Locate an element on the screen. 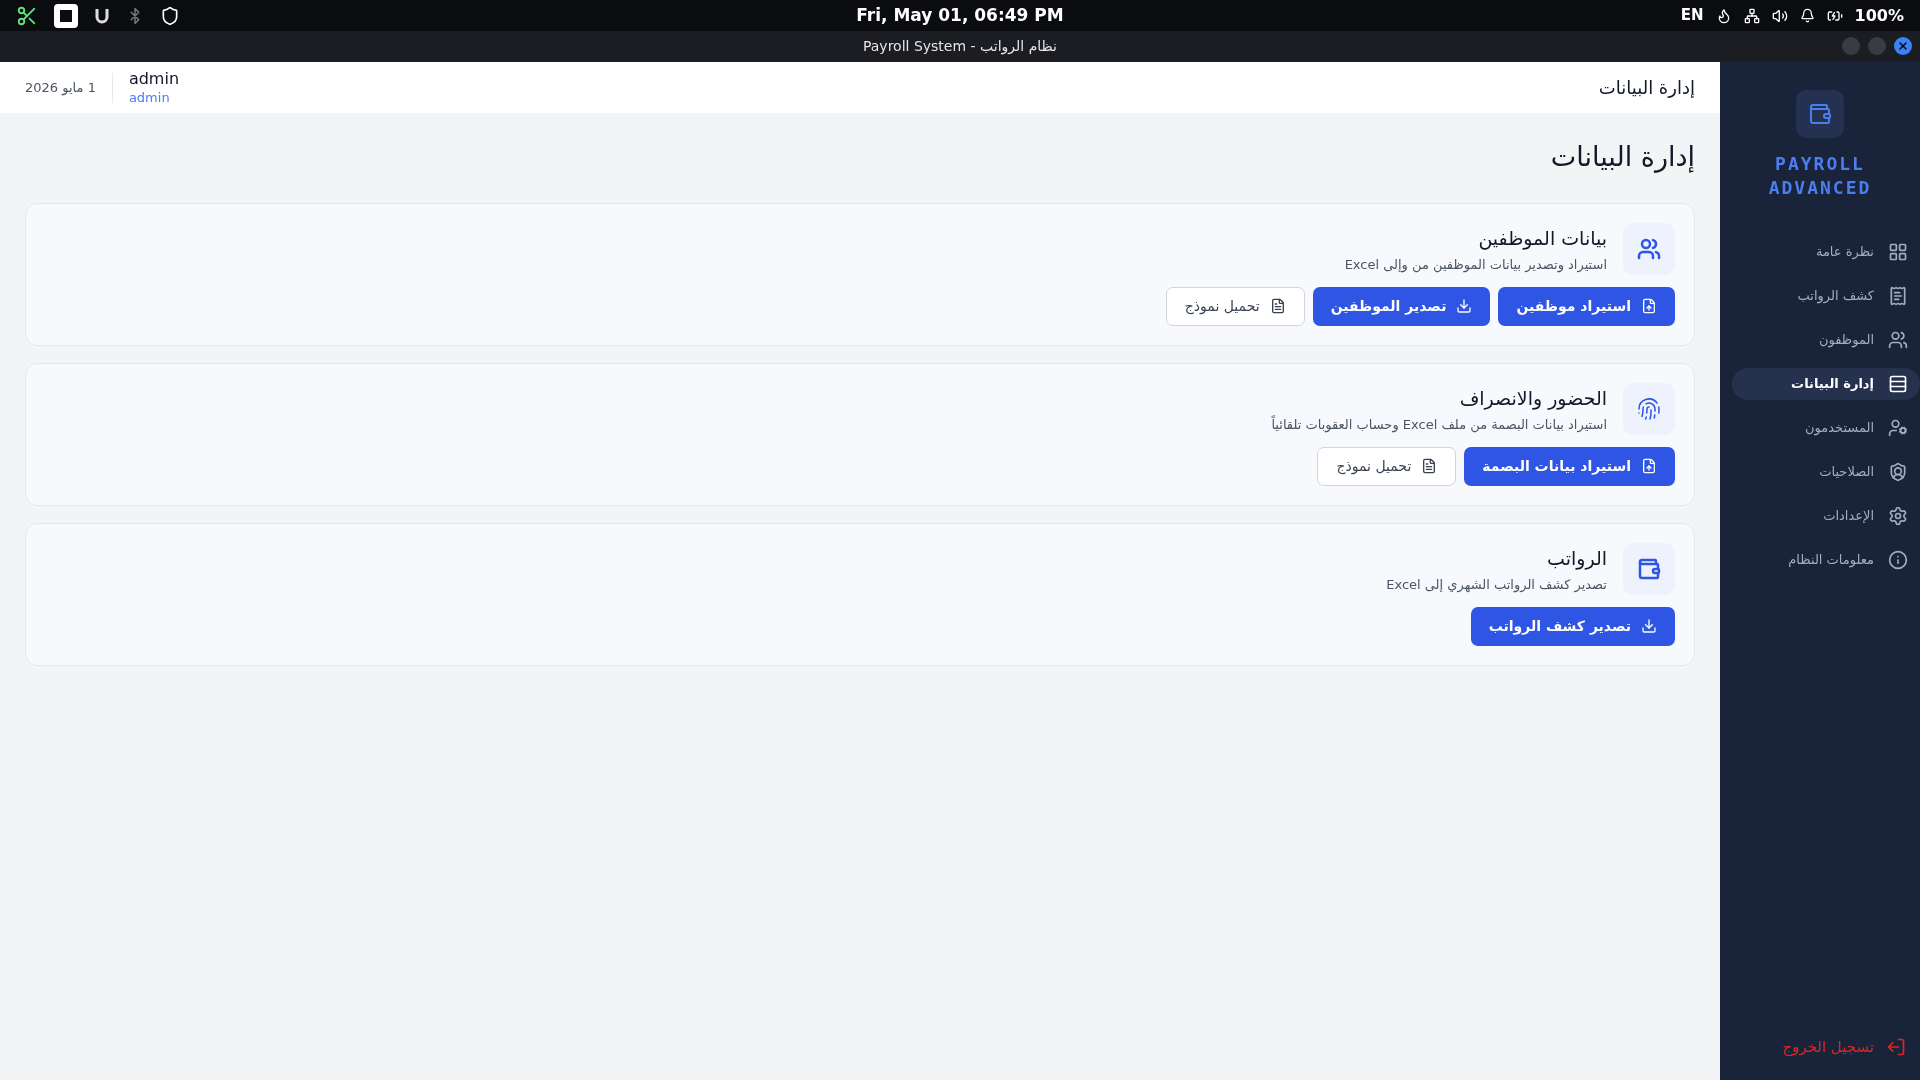  user-role: admin is located at coordinates (149, 97).